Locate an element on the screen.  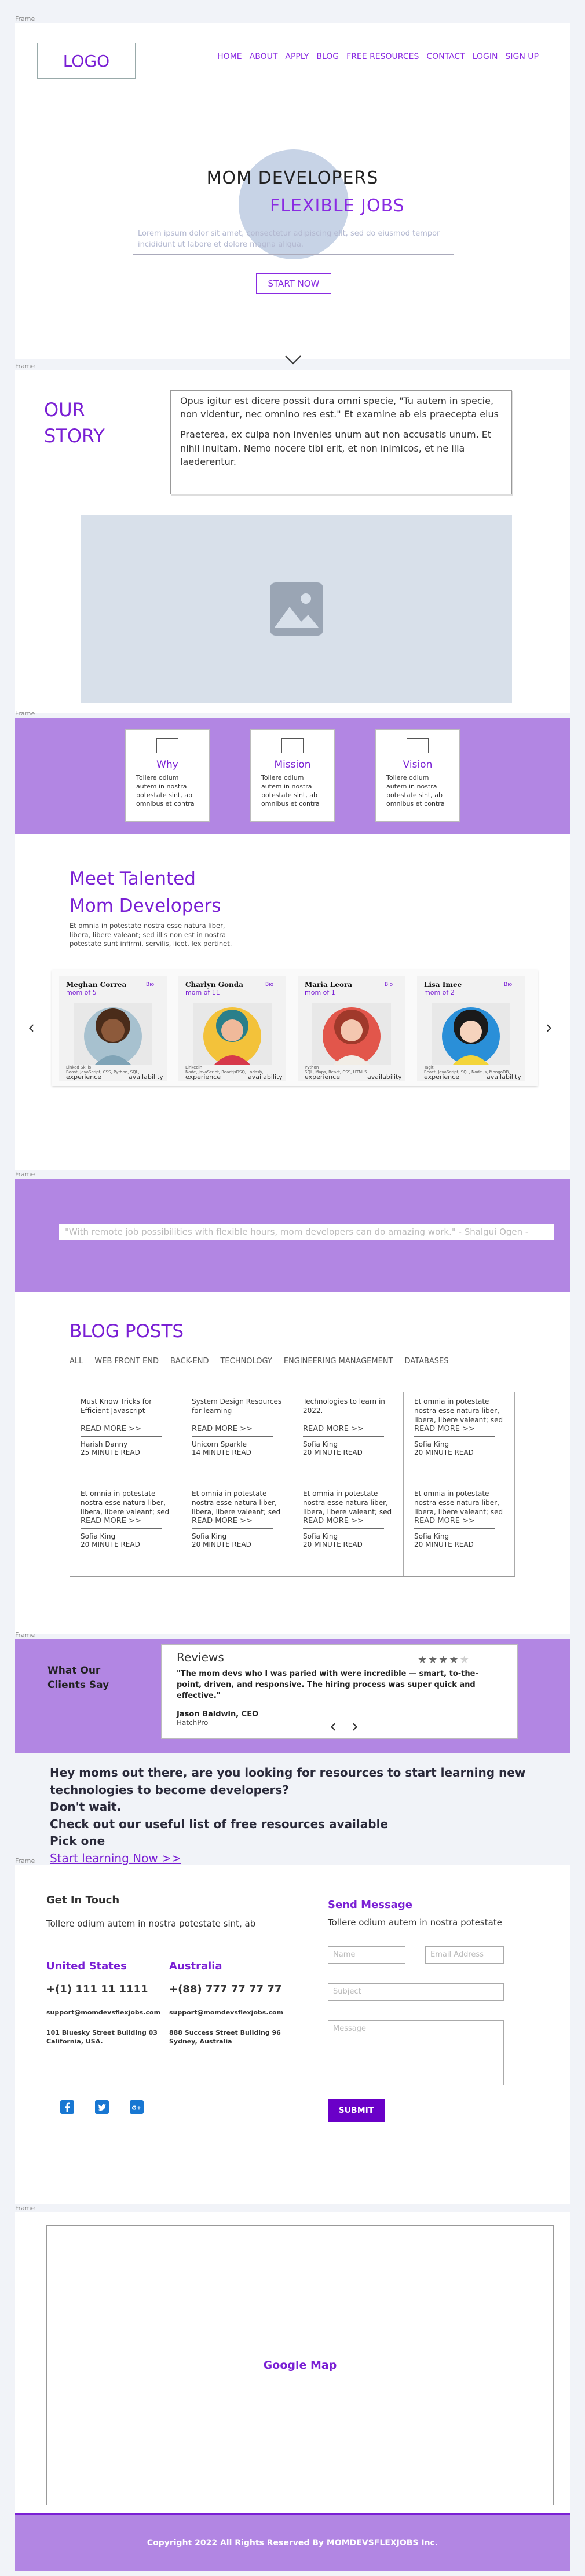
nav-blog: BLOG is located at coordinates (327, 56).